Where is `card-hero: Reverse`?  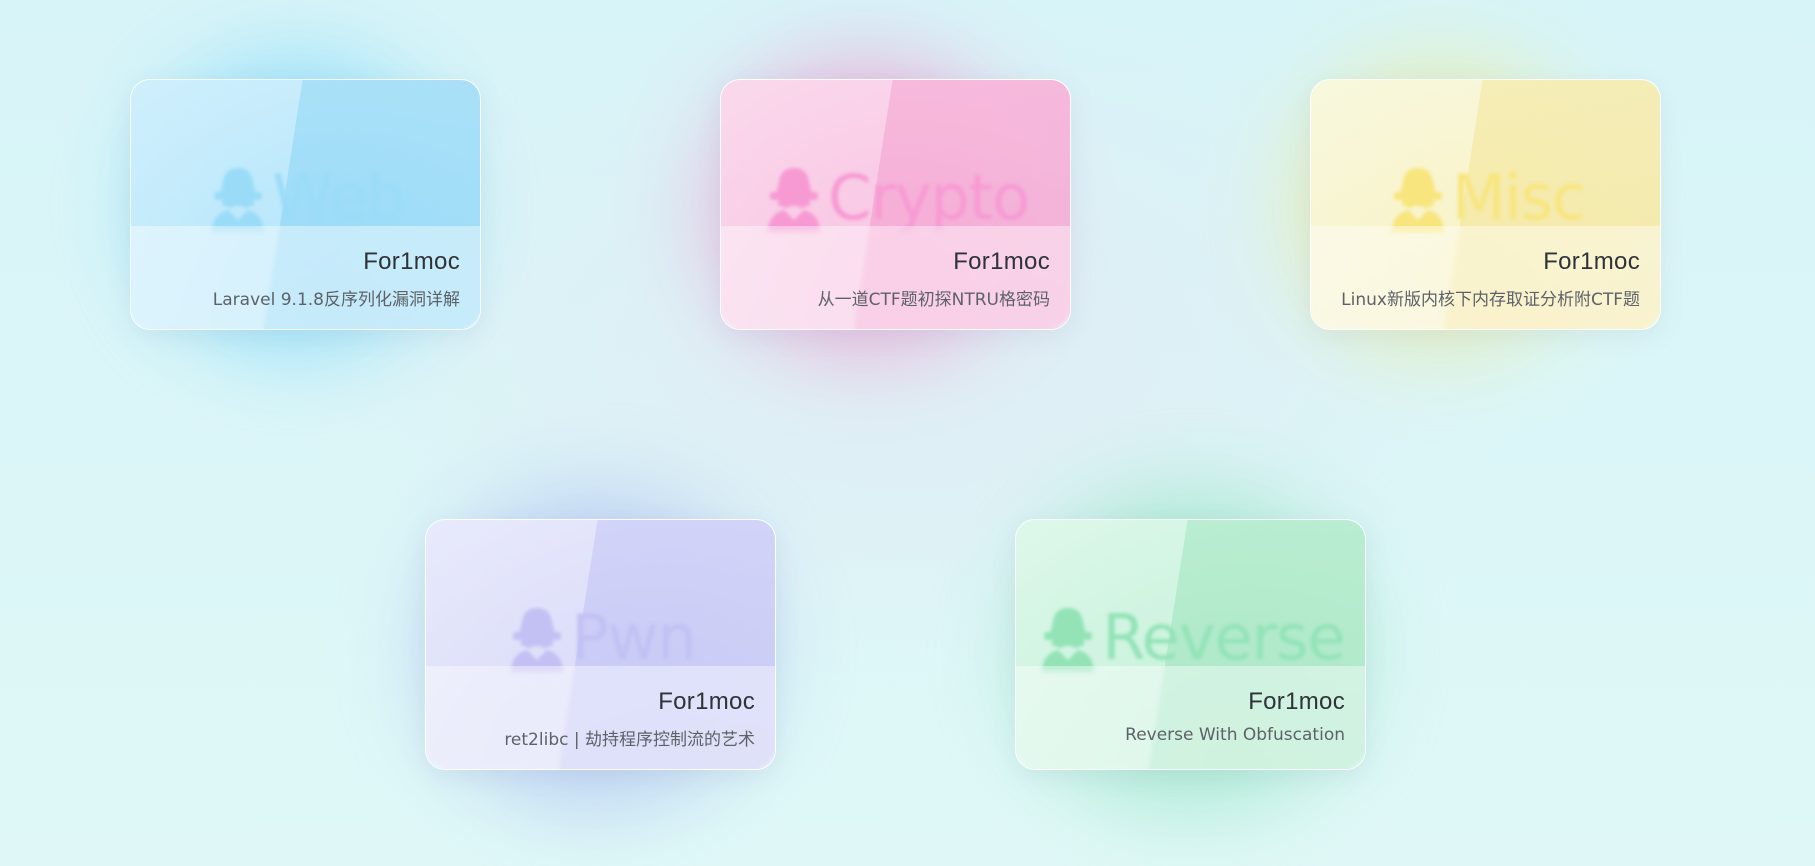 card-hero: Reverse is located at coordinates (1190, 638).